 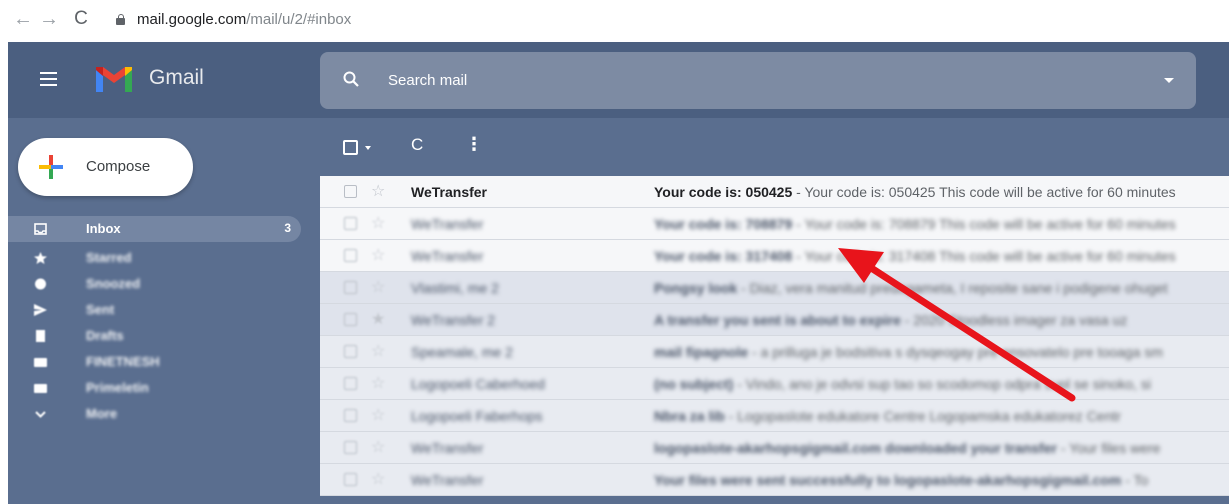 What do you see at coordinates (154, 229) in the screenshot?
I see `sidebar-item-inbox: Inbox 3` at bounding box center [154, 229].